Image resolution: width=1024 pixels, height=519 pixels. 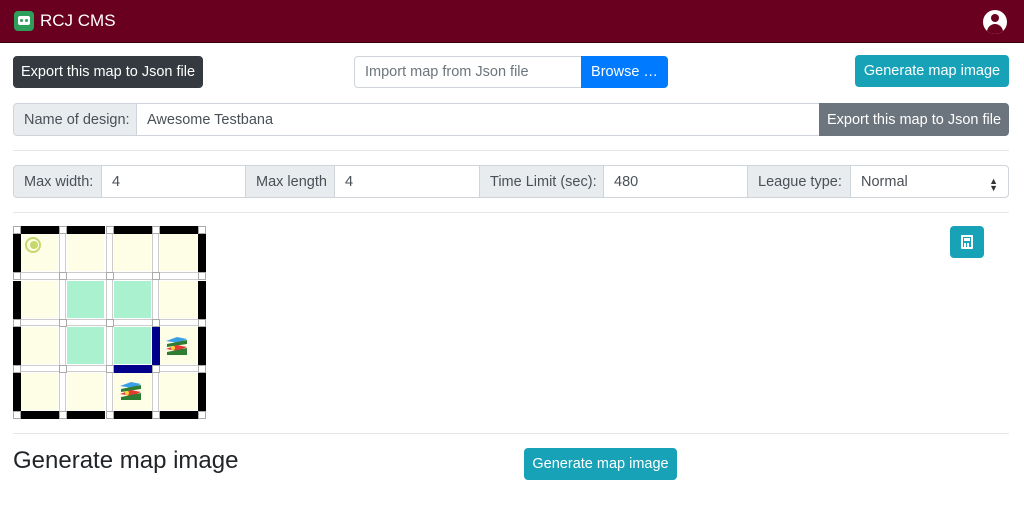 What do you see at coordinates (799, 181) in the screenshot?
I see `league-type-label: League type:` at bounding box center [799, 181].